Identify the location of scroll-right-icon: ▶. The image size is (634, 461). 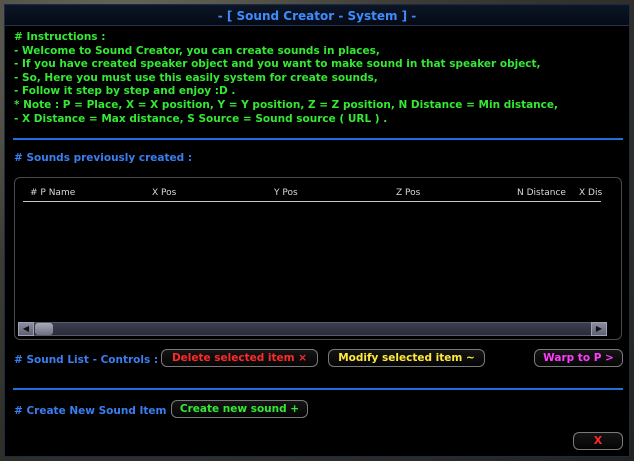
(599, 329).